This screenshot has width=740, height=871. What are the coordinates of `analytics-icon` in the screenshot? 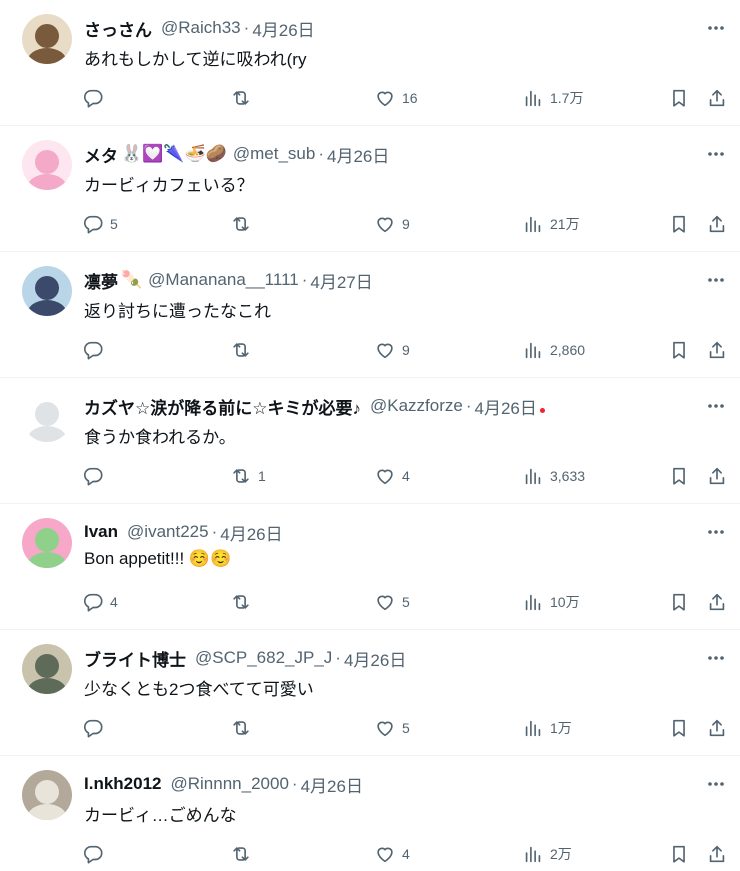 It's located at (533, 728).